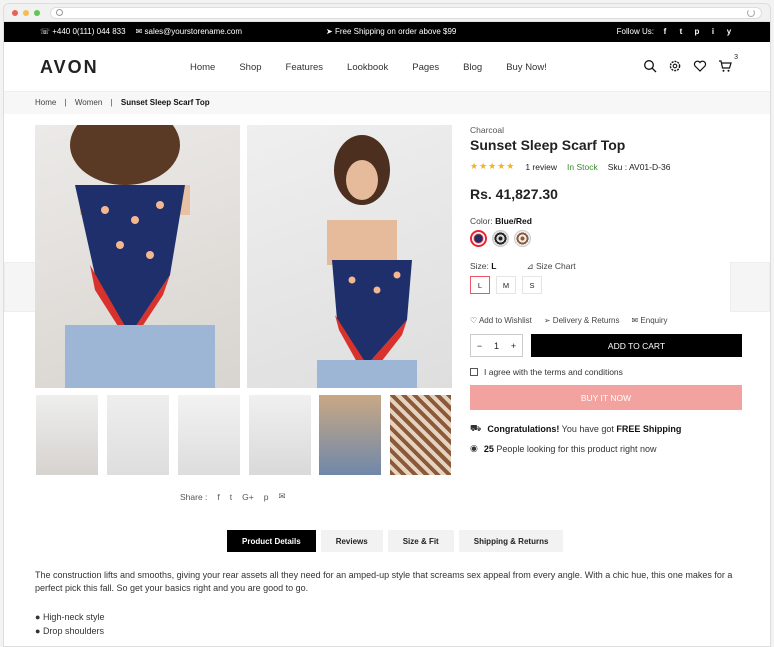 Image resolution: width=774 pixels, height=647 pixels. What do you see at coordinates (635, 320) in the screenshot?
I see `mail-icon: ✉` at bounding box center [635, 320].